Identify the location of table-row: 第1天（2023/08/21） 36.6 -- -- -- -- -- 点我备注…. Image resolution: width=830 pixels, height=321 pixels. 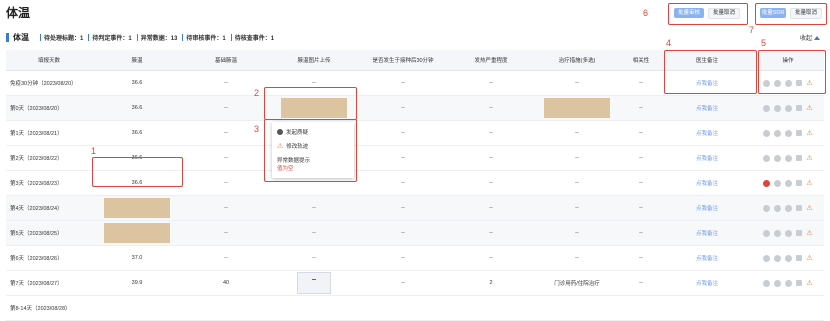
(415, 133).